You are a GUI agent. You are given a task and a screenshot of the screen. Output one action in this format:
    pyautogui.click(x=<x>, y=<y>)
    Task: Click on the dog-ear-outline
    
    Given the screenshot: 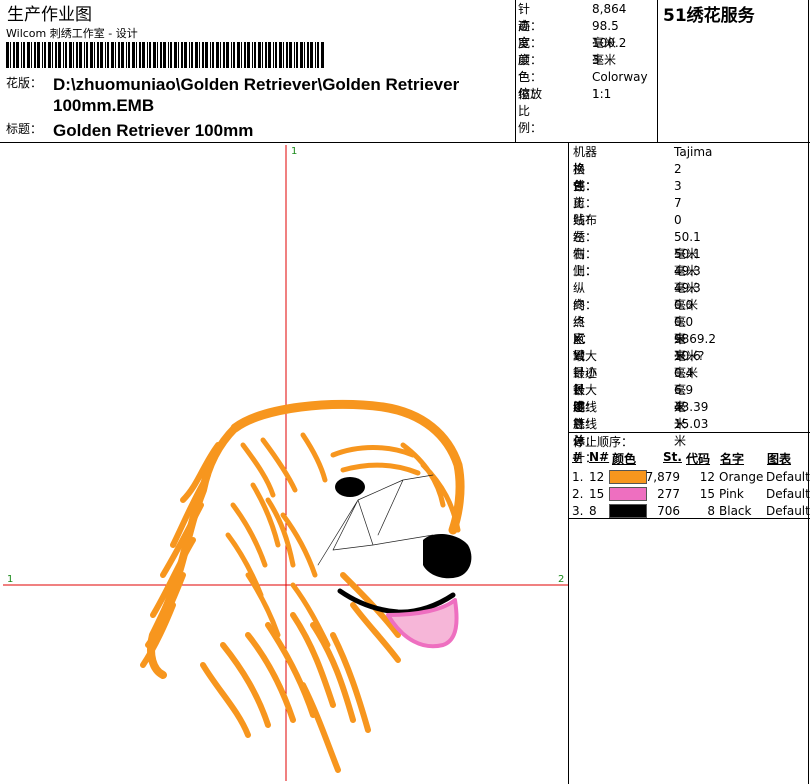 What is the action you would take?
    pyautogui.click(x=193, y=551)
    